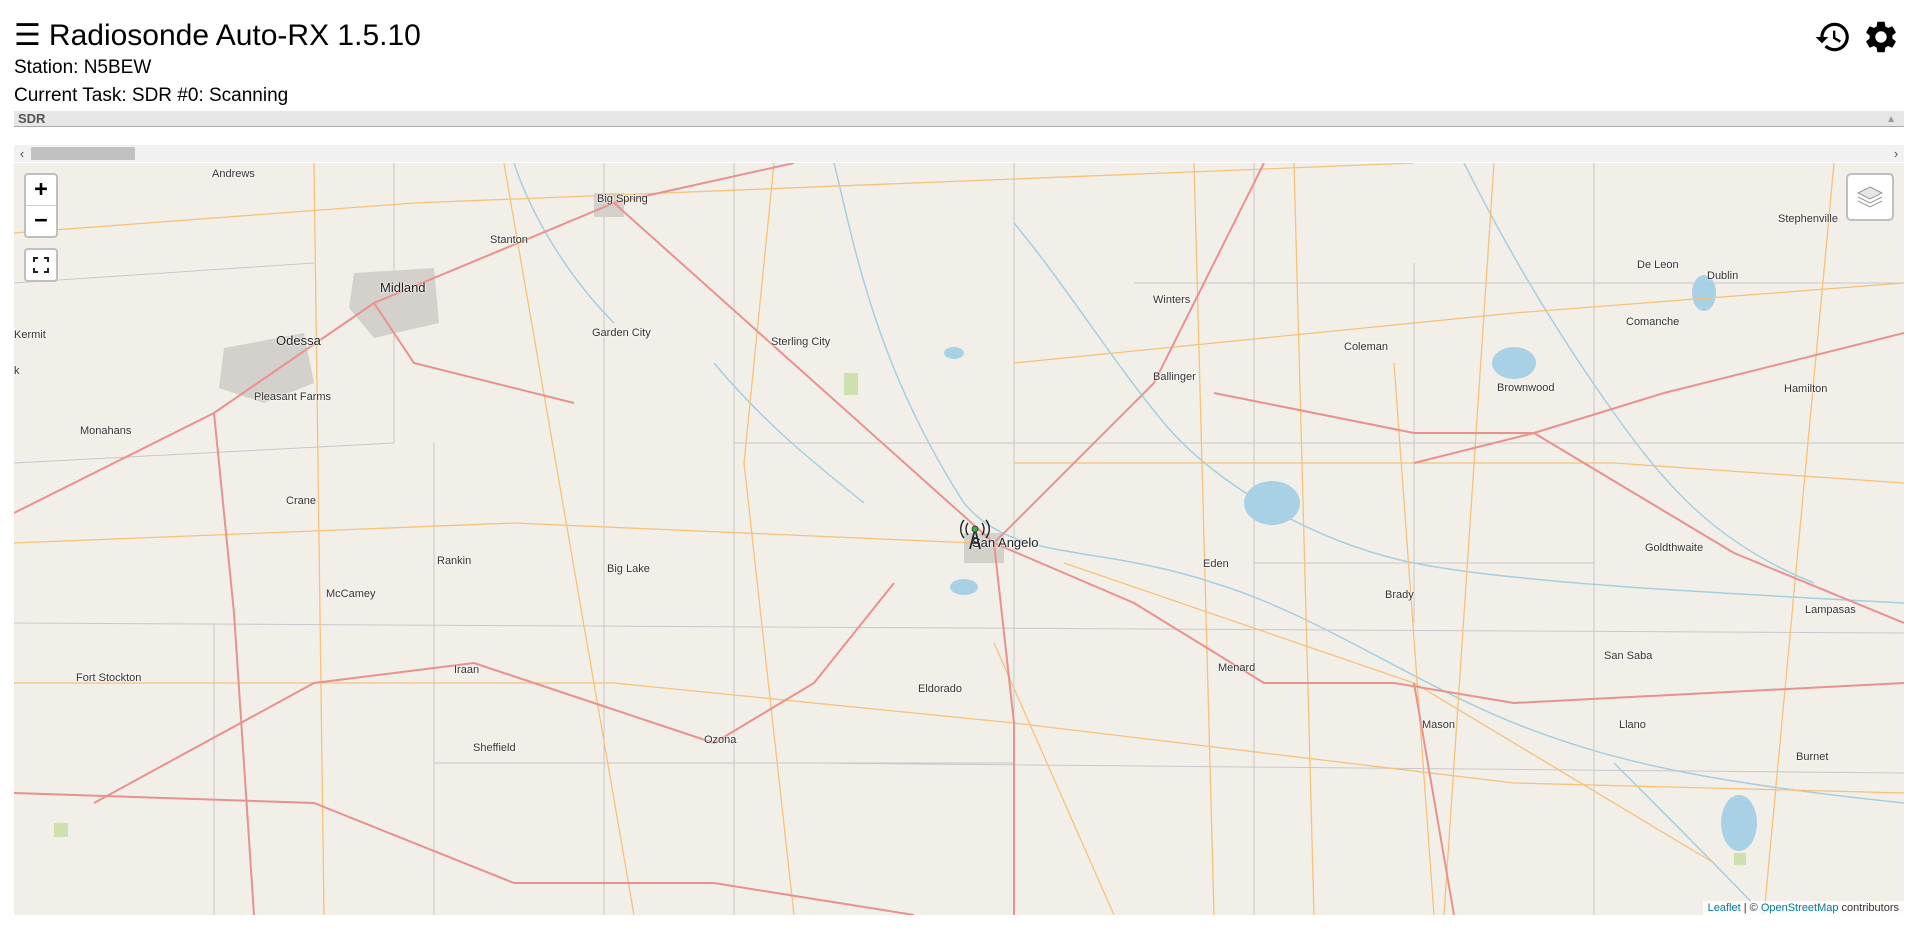 The width and height of the screenshot is (1918, 929). I want to click on city-label: Brownwood, so click(1526, 388).